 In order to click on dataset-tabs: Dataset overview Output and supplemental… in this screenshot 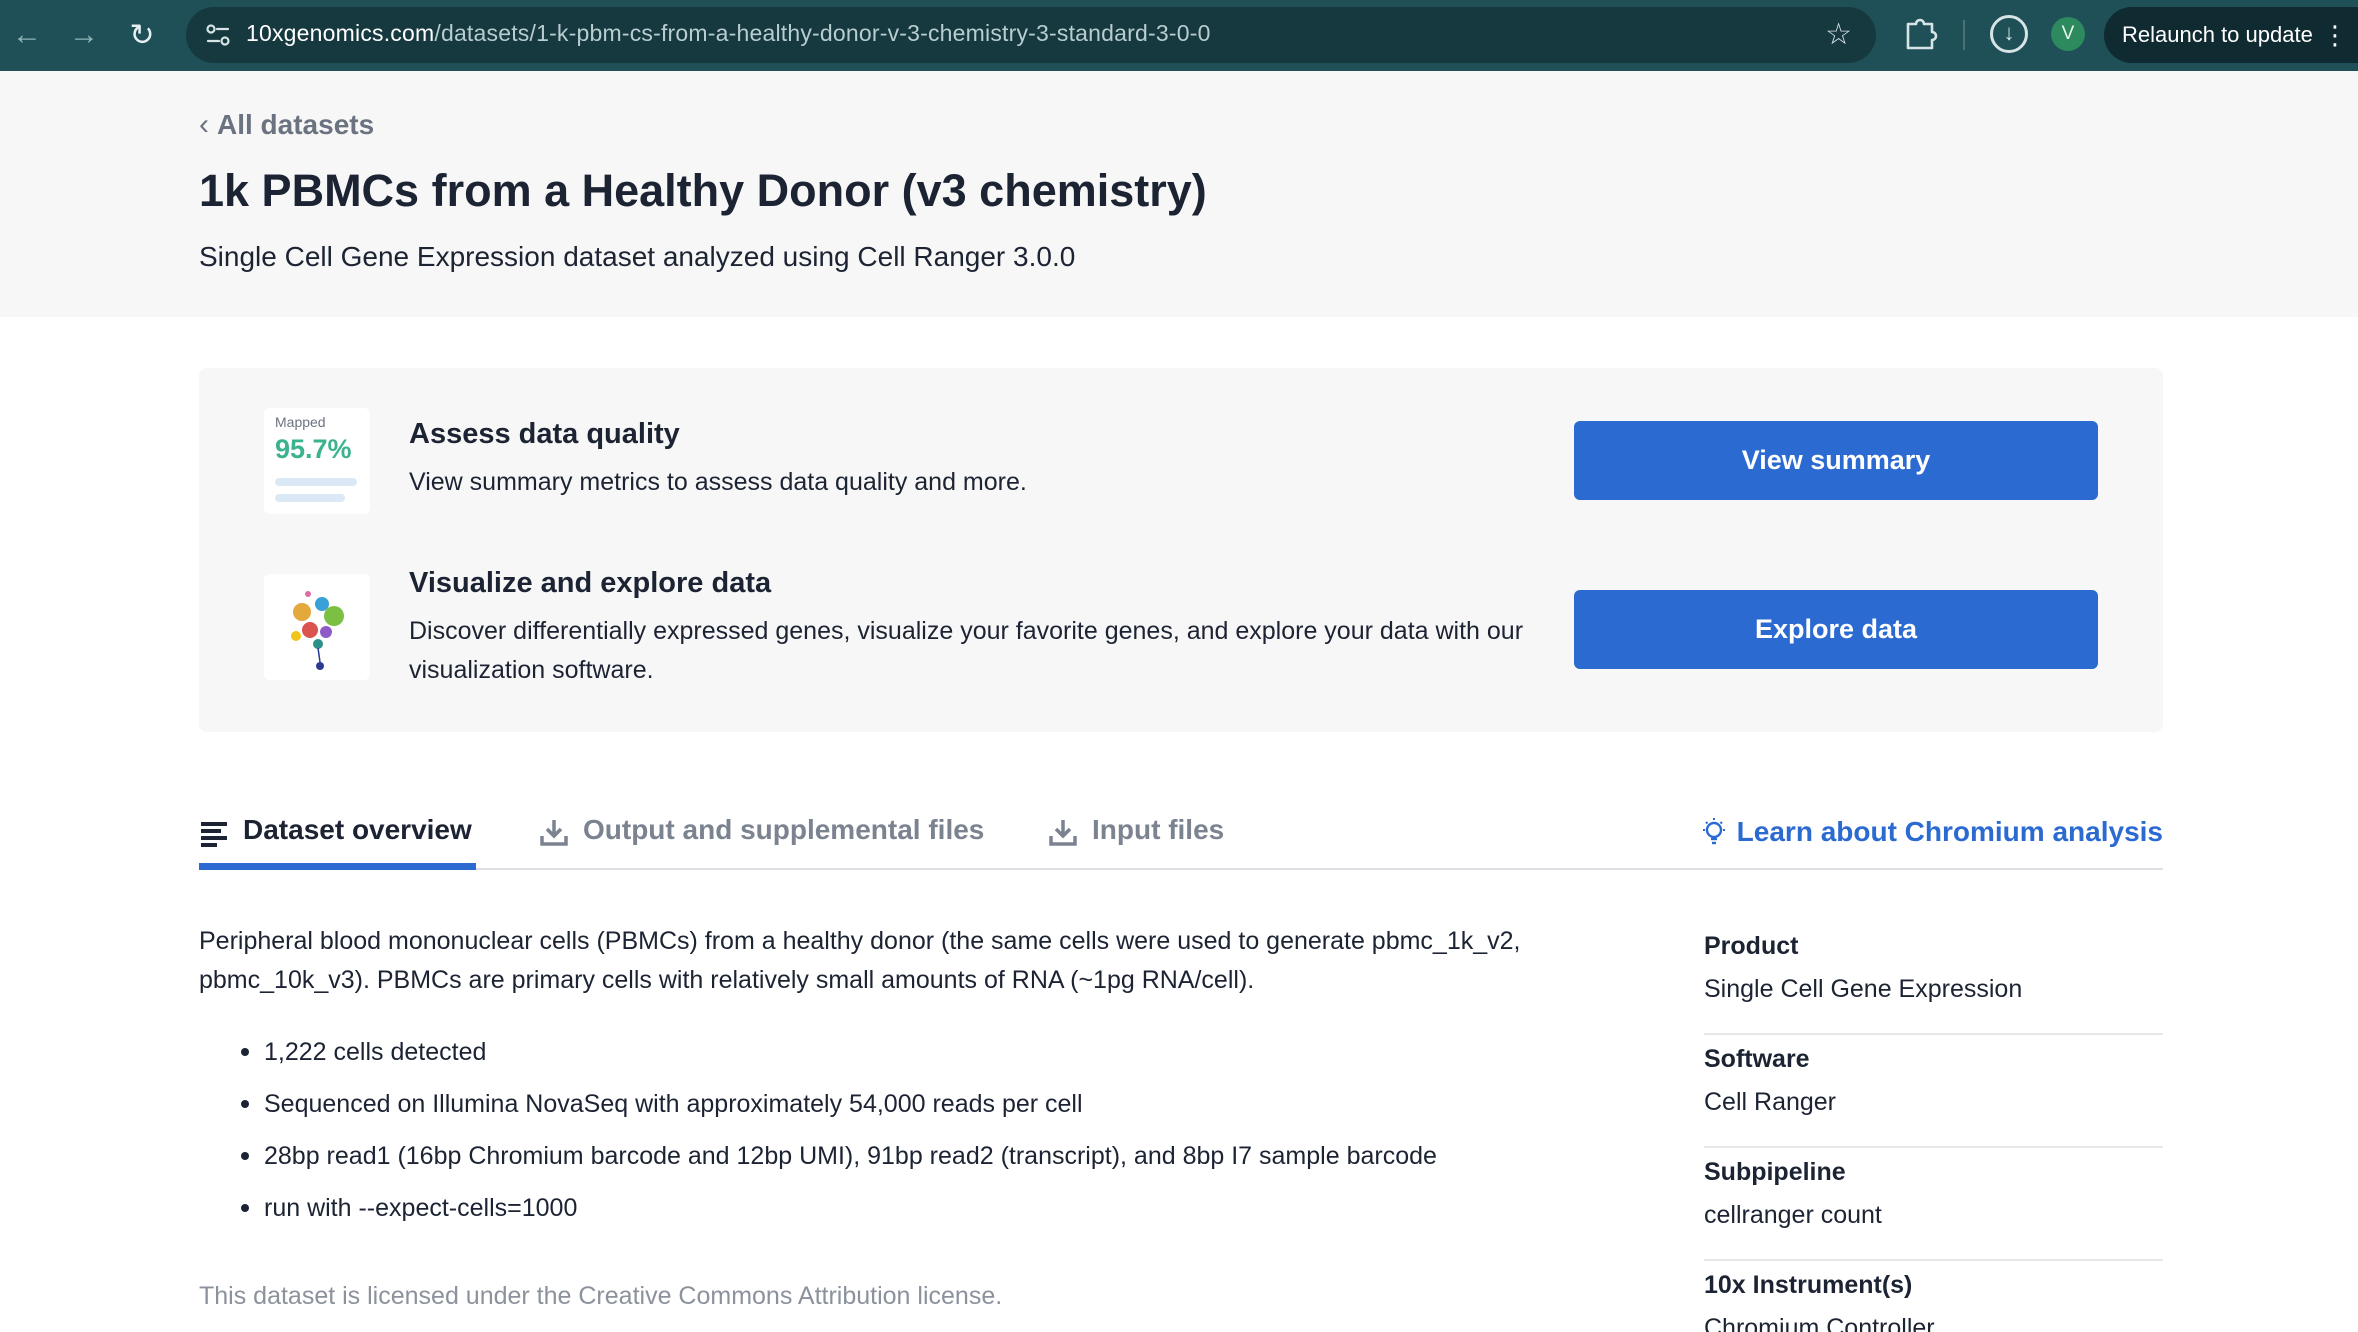, I will do `click(1181, 838)`.